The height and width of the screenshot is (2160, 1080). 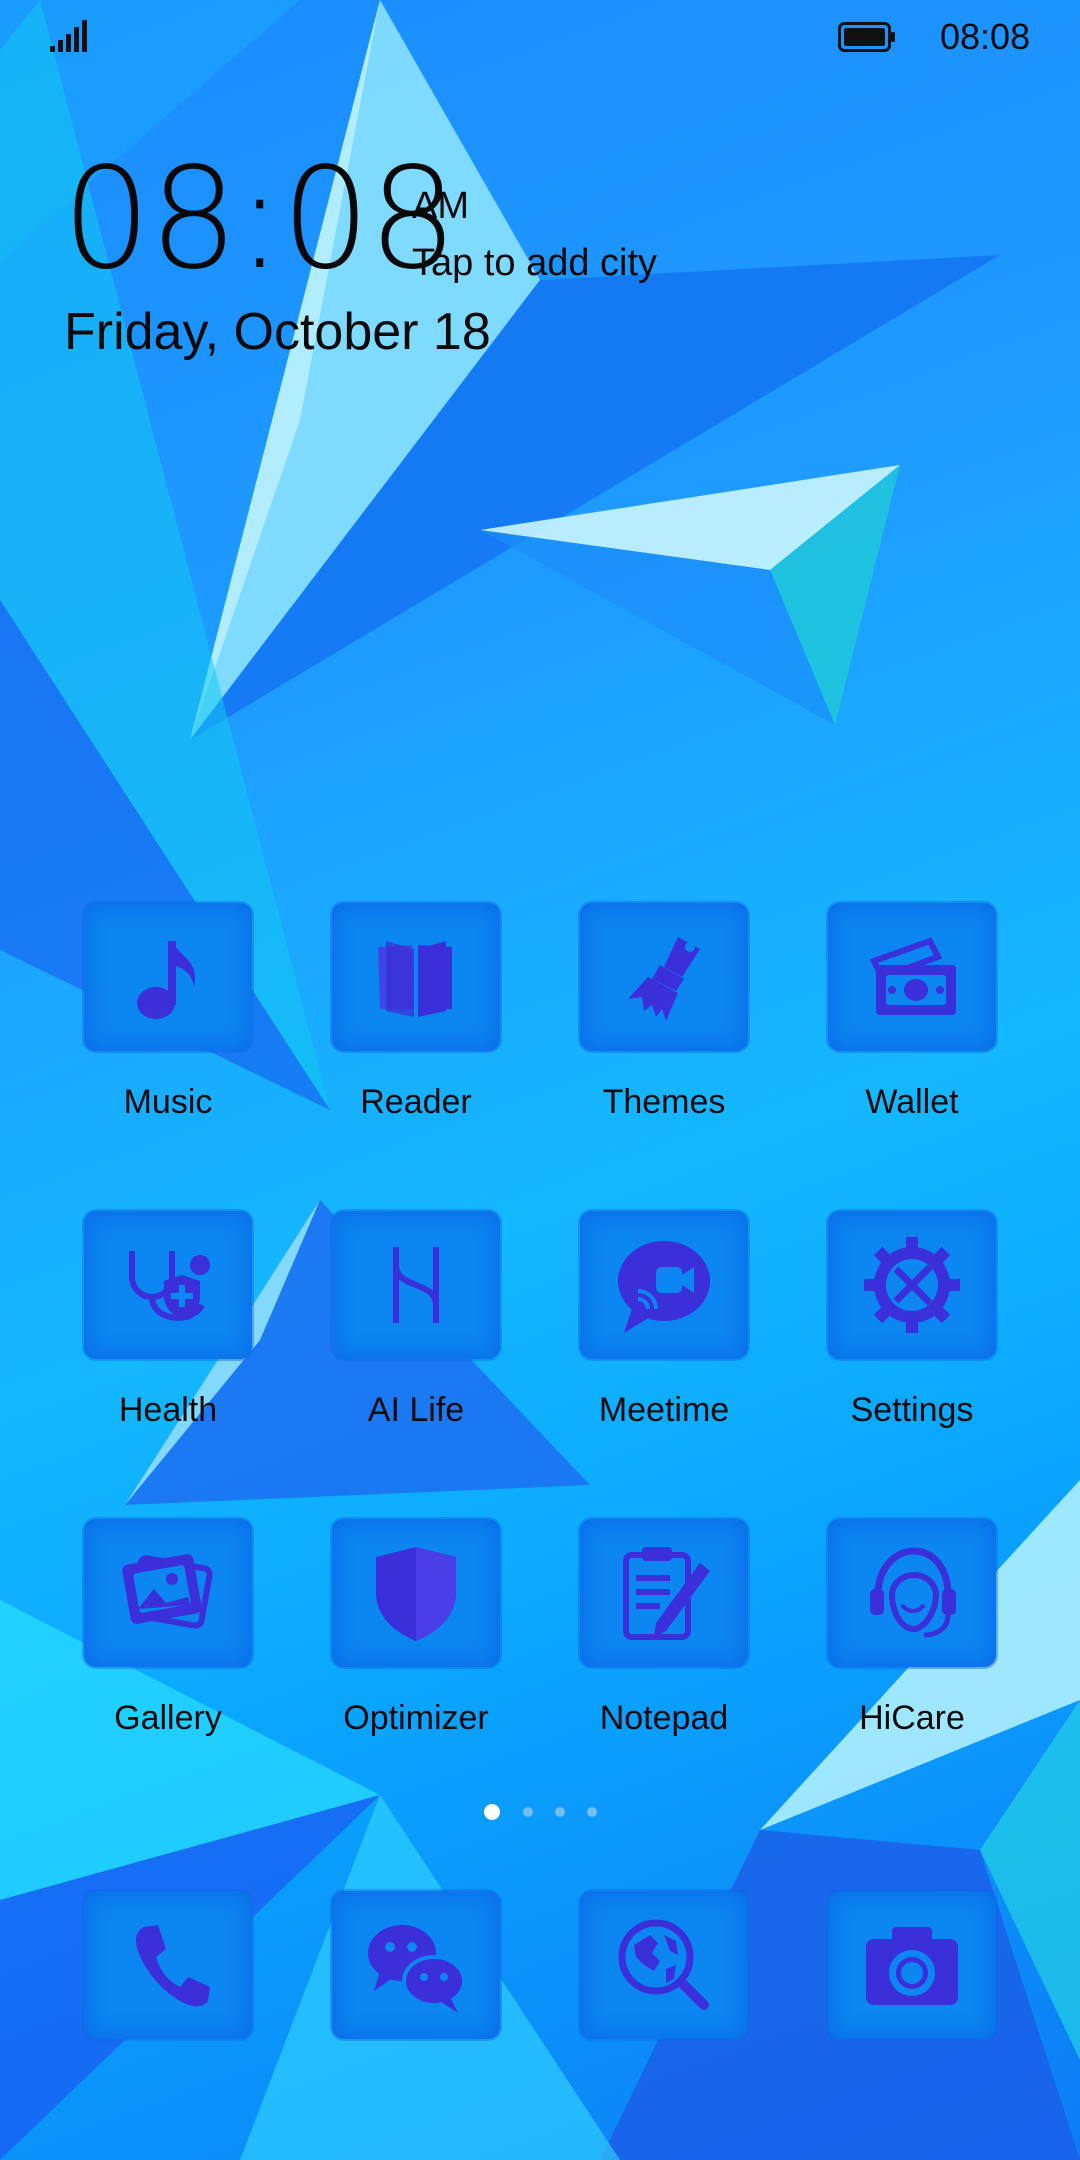 I want to click on app-health: Health, so click(x=168, y=1320).